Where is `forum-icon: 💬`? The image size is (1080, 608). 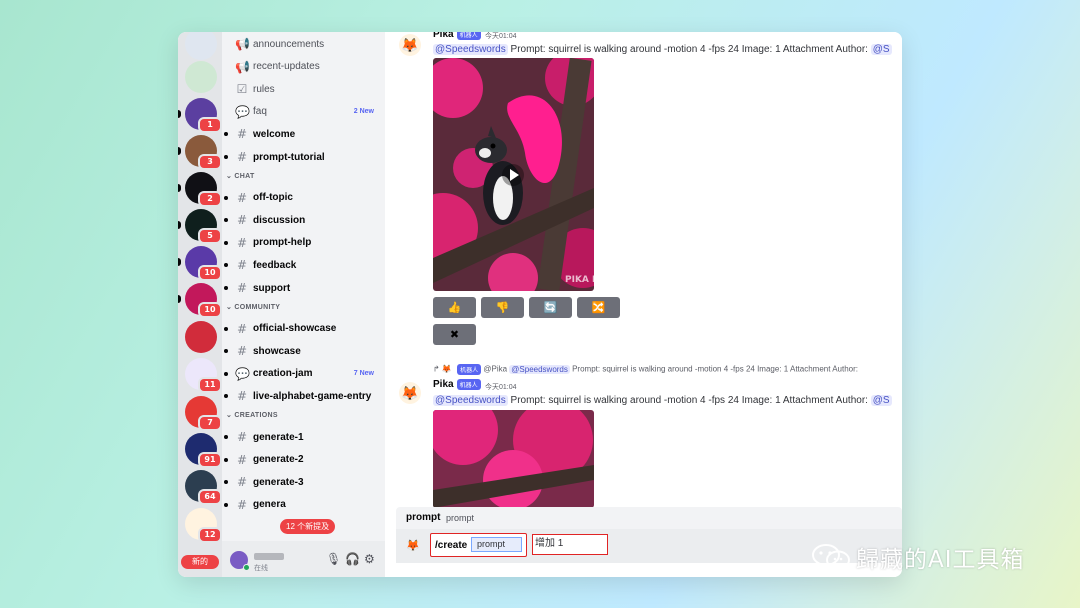 forum-icon: 💬 is located at coordinates (242, 111).